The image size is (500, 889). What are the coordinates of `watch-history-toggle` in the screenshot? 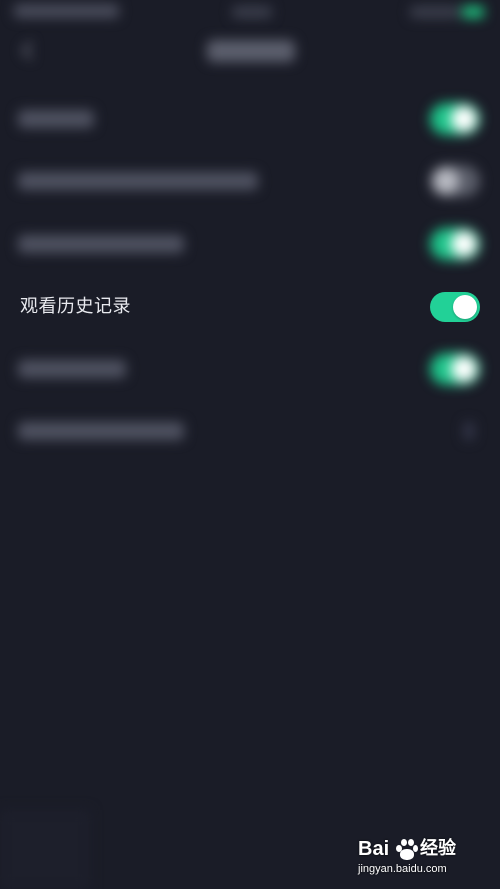 It's located at (455, 307).